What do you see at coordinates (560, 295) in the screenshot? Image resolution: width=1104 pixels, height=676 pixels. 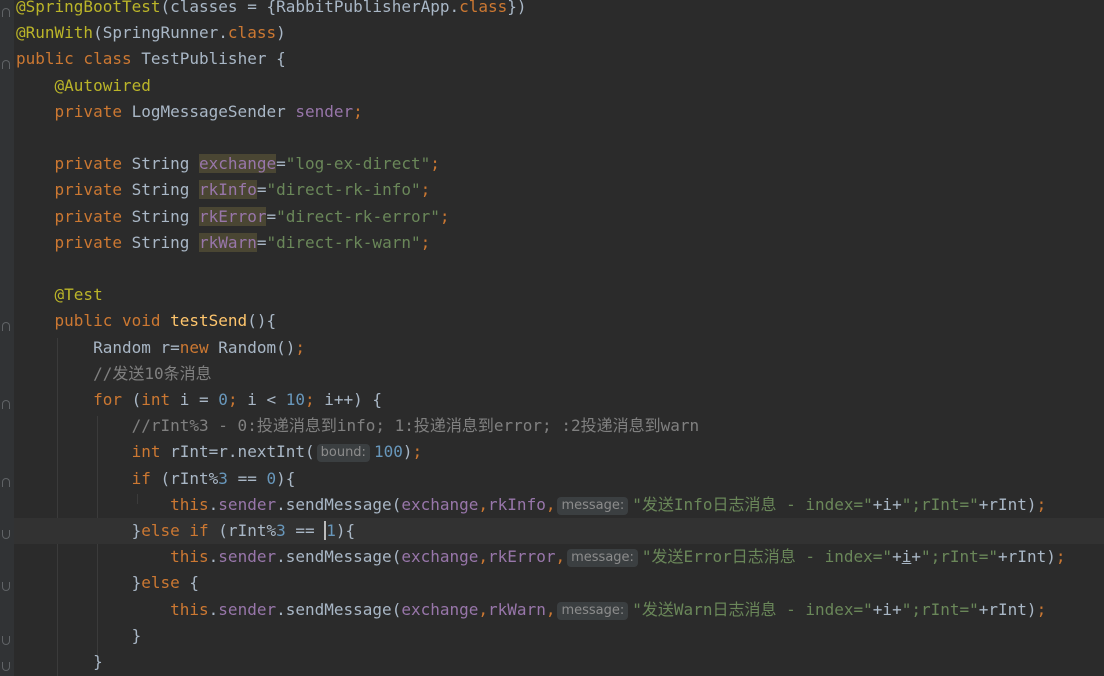 I see `code-line: @Test` at bounding box center [560, 295].